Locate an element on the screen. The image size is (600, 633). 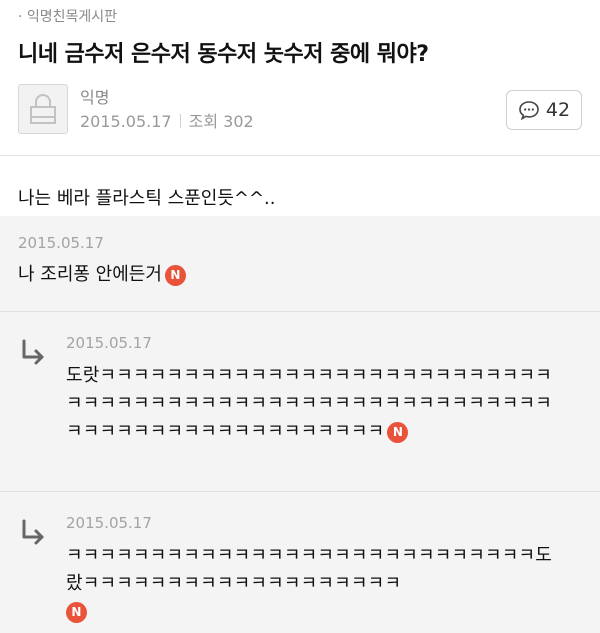
post-title: 니네 금수저 은수저 동수저 놋수저 중에 뭐야? is located at coordinates (223, 54).